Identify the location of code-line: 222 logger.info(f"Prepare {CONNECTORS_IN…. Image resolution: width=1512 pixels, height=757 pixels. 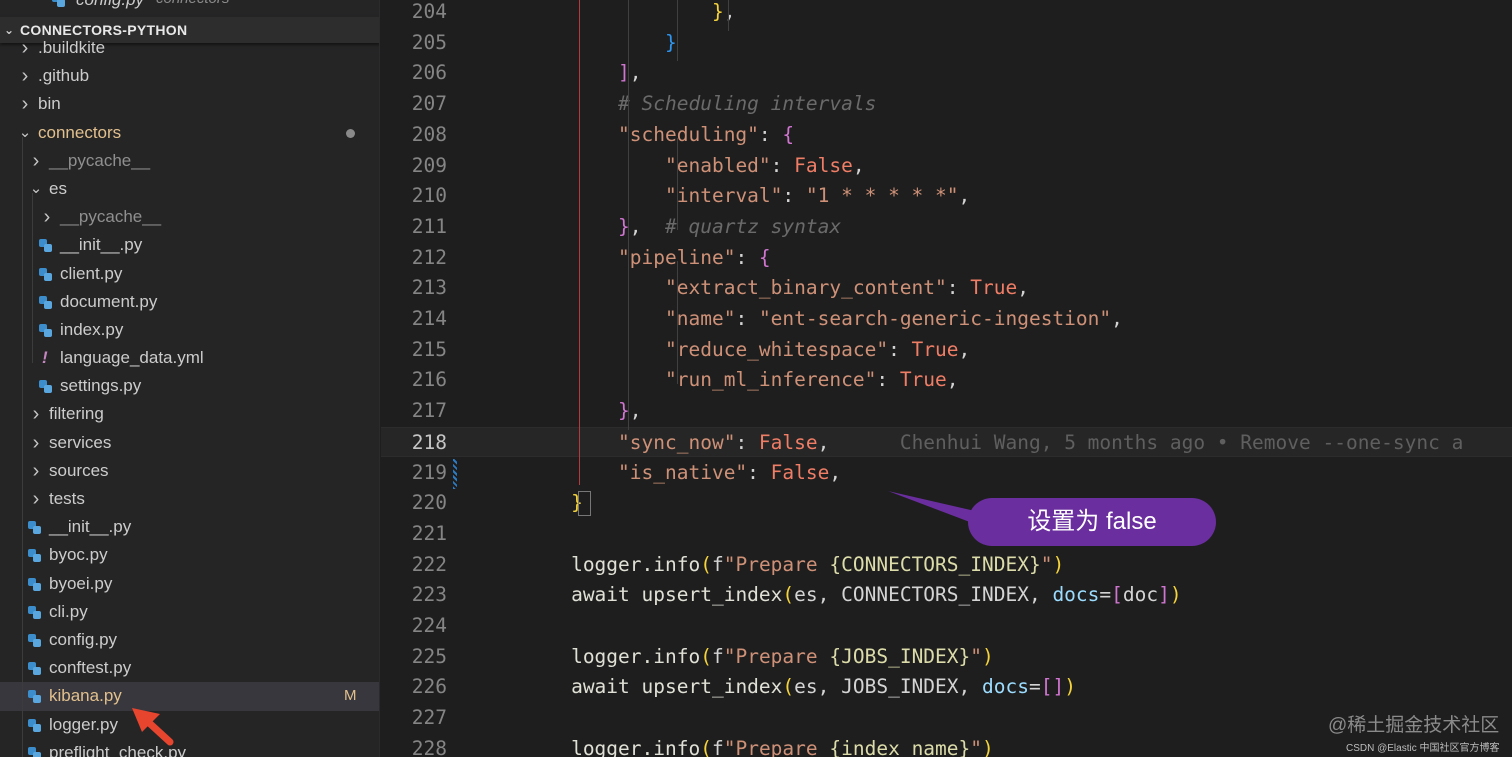
(946, 565).